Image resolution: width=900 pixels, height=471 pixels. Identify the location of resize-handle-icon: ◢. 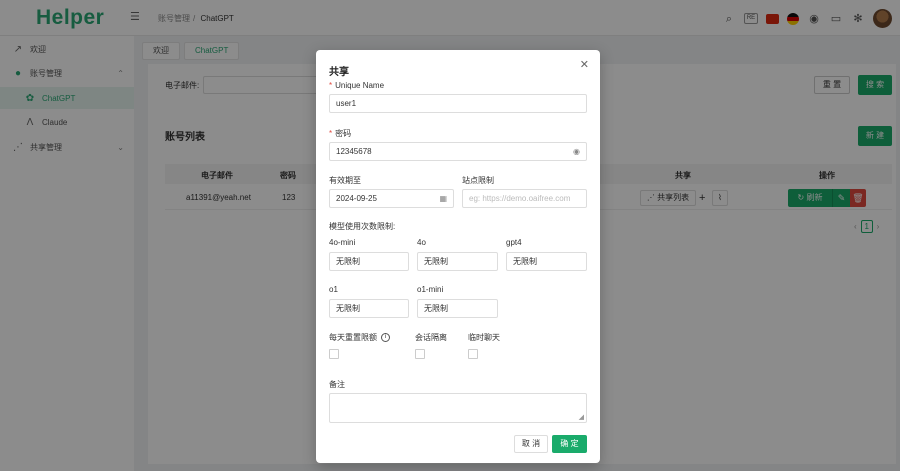
(581, 417).